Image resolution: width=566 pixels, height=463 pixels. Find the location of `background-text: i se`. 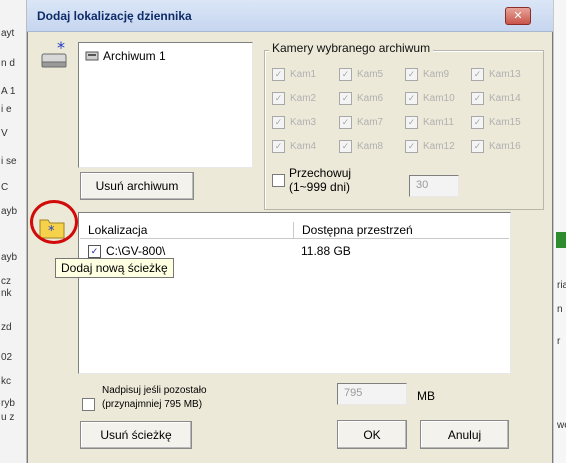

background-text: i se is located at coordinates (9, 161).